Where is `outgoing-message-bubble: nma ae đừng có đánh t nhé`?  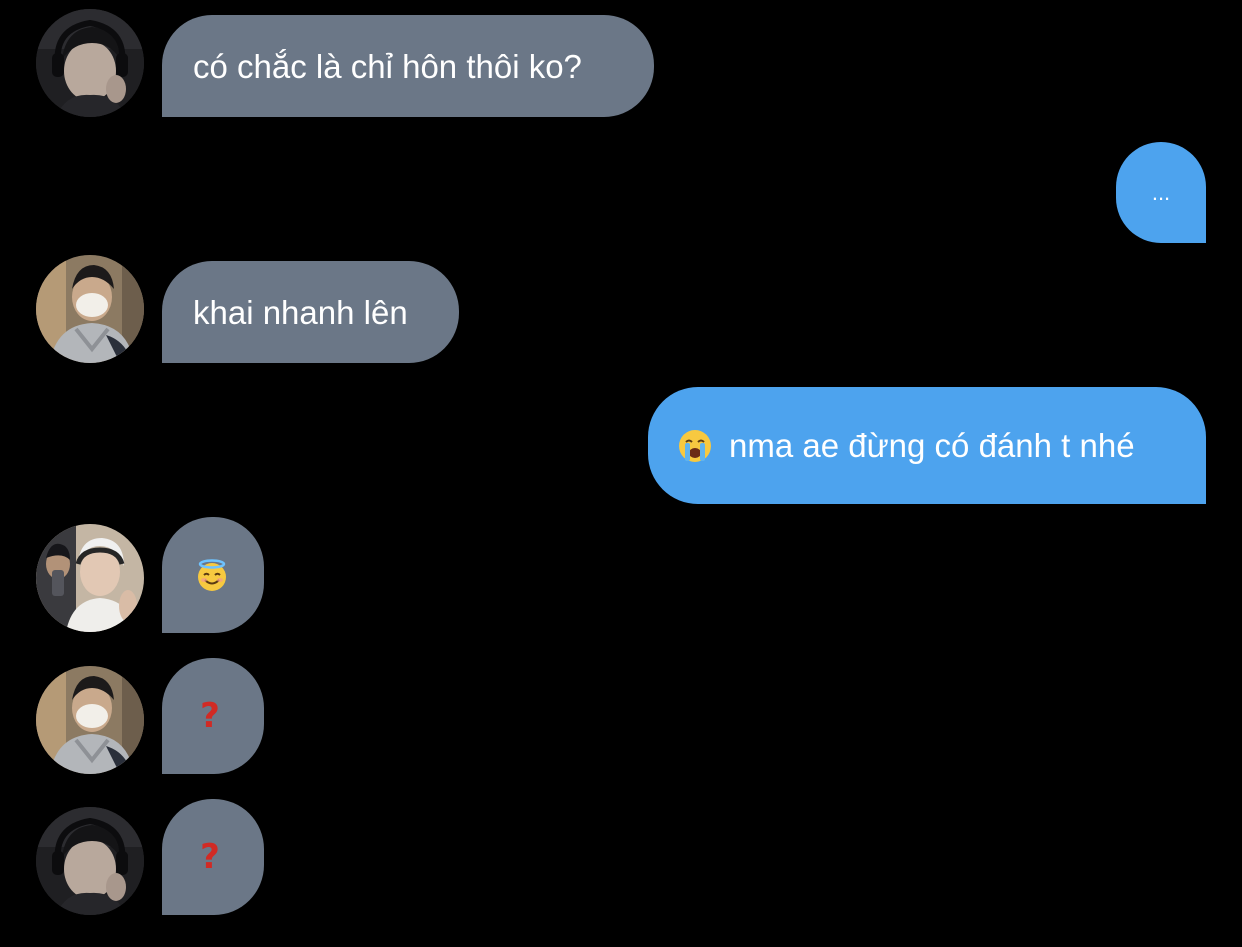 outgoing-message-bubble: nma ae đừng có đánh t nhé is located at coordinates (927, 445).